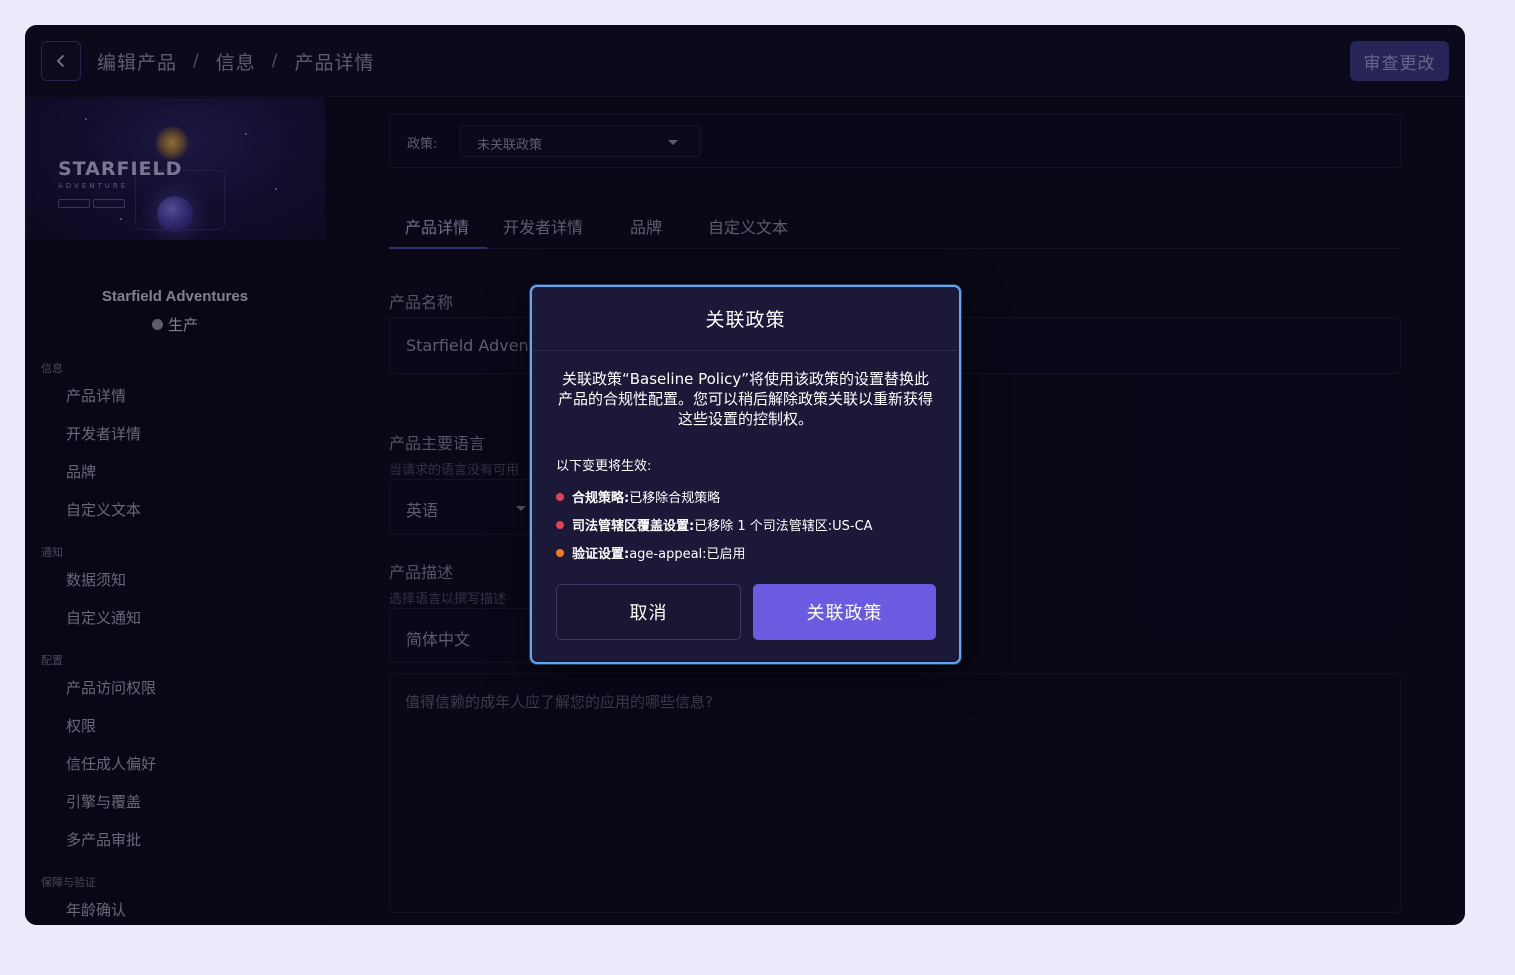  Describe the element at coordinates (601, 554) in the screenshot. I see `change-label: 验证设置:` at that location.